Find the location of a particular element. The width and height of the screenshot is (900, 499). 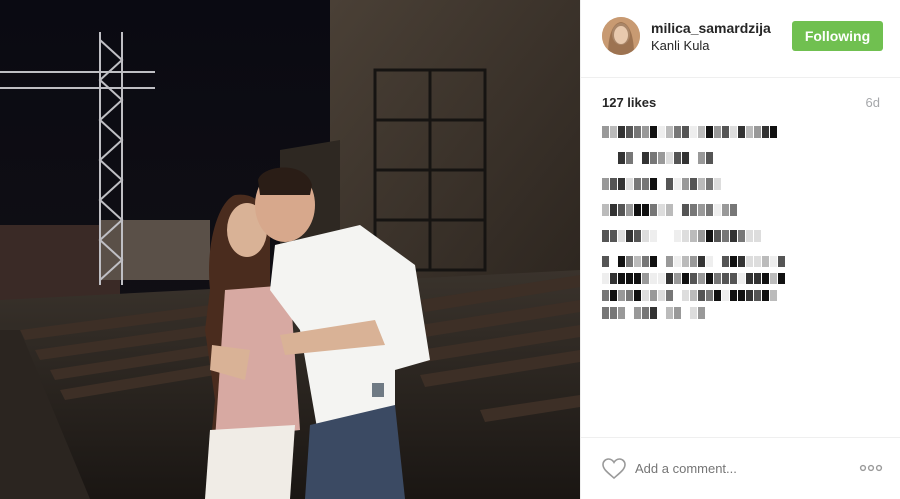

more-options-icon is located at coordinates (871, 468).